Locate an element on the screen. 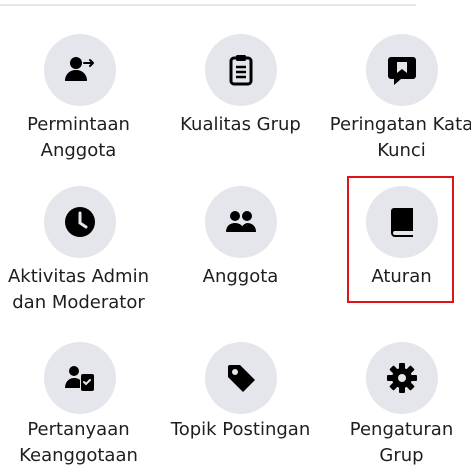 This screenshot has width=471, height=469. book-icon is located at coordinates (402, 222).